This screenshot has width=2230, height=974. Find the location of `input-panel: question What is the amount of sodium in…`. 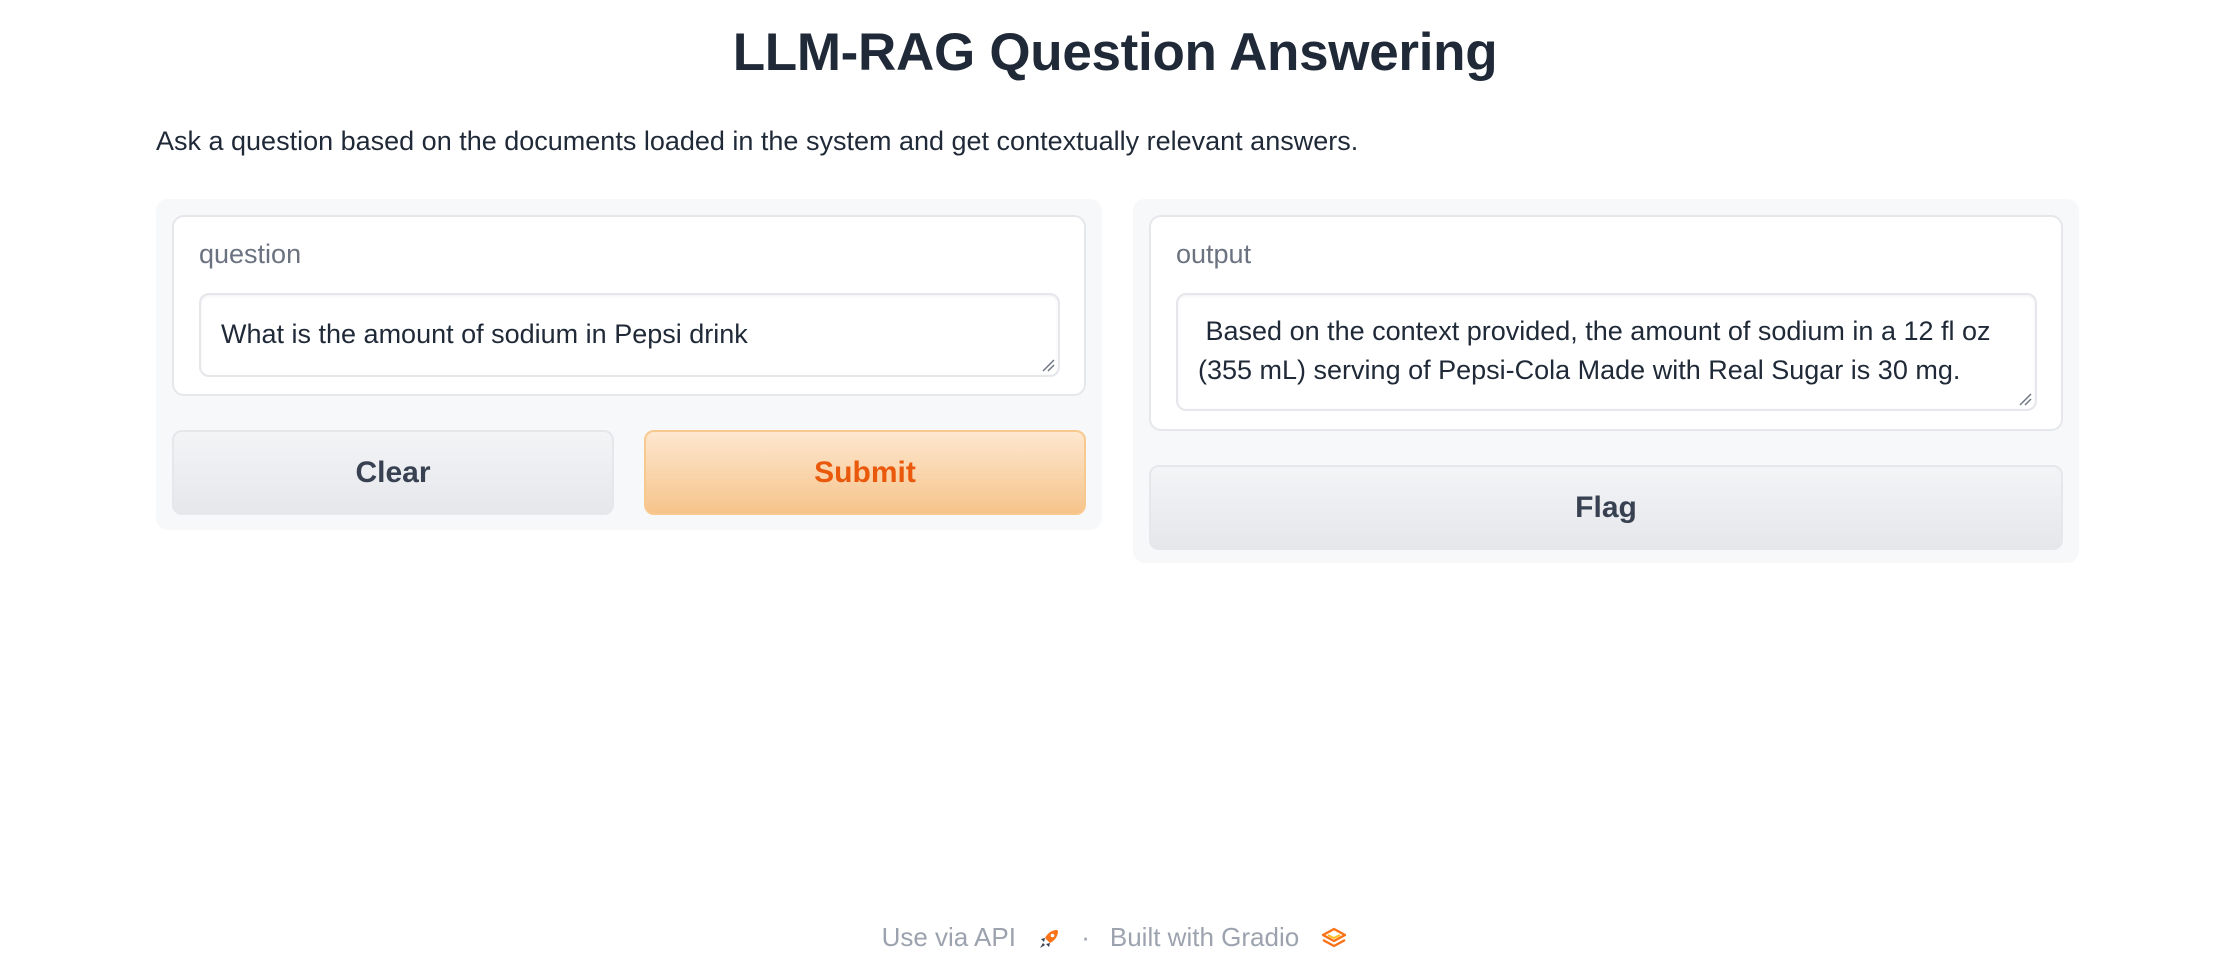

input-panel: question What is the amount of sodium in… is located at coordinates (629, 364).